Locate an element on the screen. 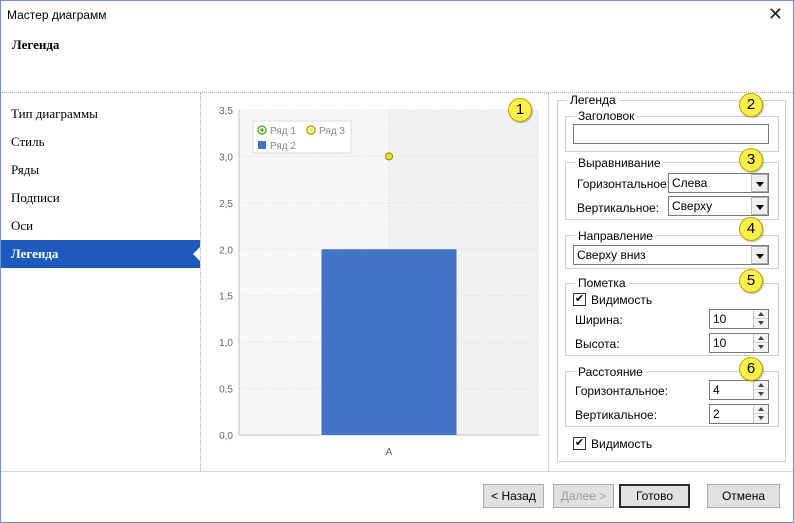 This screenshot has height=523, width=794. marker-width-stepper: 10 is located at coordinates (739, 319).